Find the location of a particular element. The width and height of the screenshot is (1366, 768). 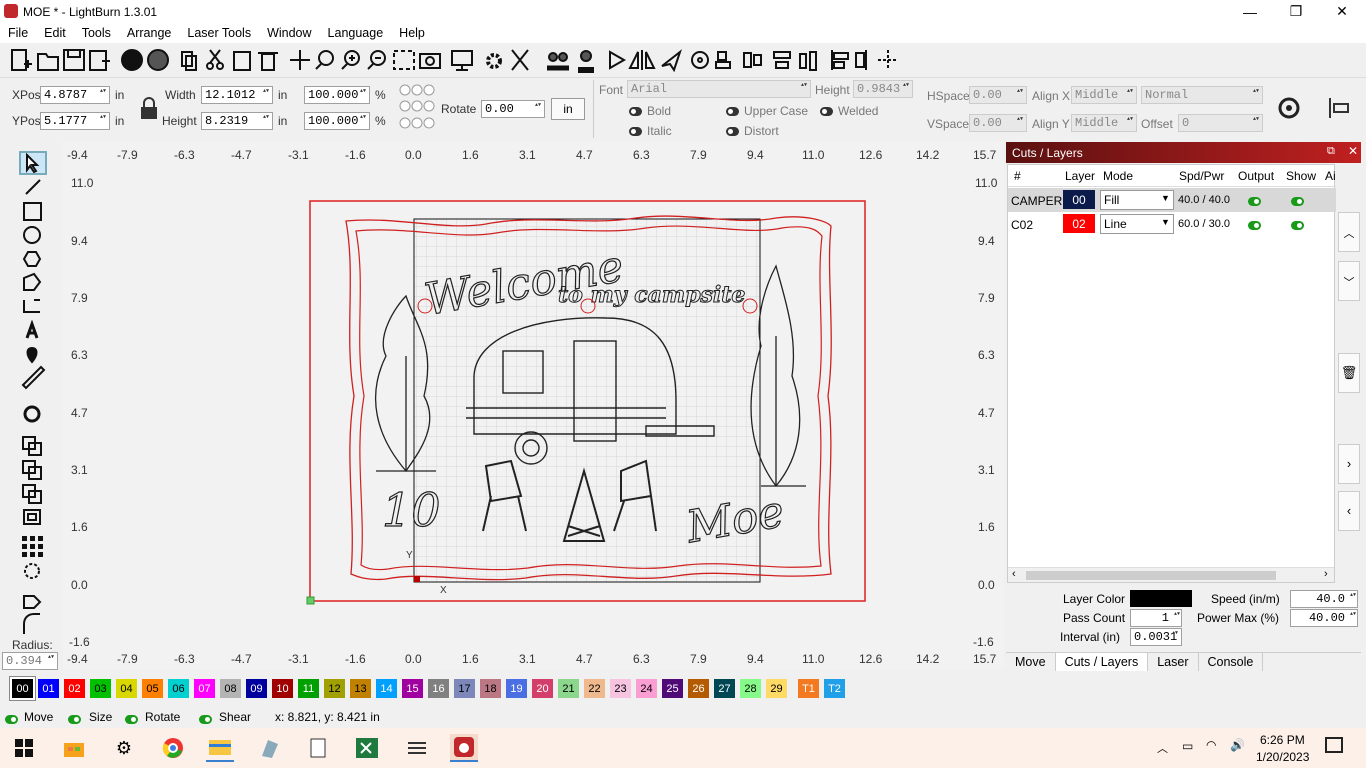

frame-icon is located at coordinates (404, 60).